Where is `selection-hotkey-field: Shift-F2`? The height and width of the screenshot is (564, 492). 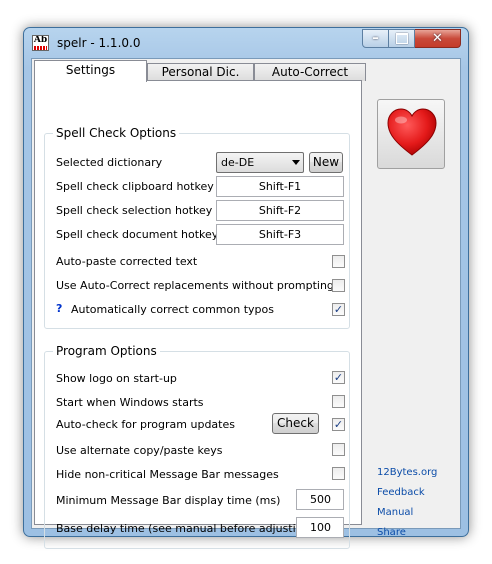 selection-hotkey-field: Shift-F2 is located at coordinates (280, 210).